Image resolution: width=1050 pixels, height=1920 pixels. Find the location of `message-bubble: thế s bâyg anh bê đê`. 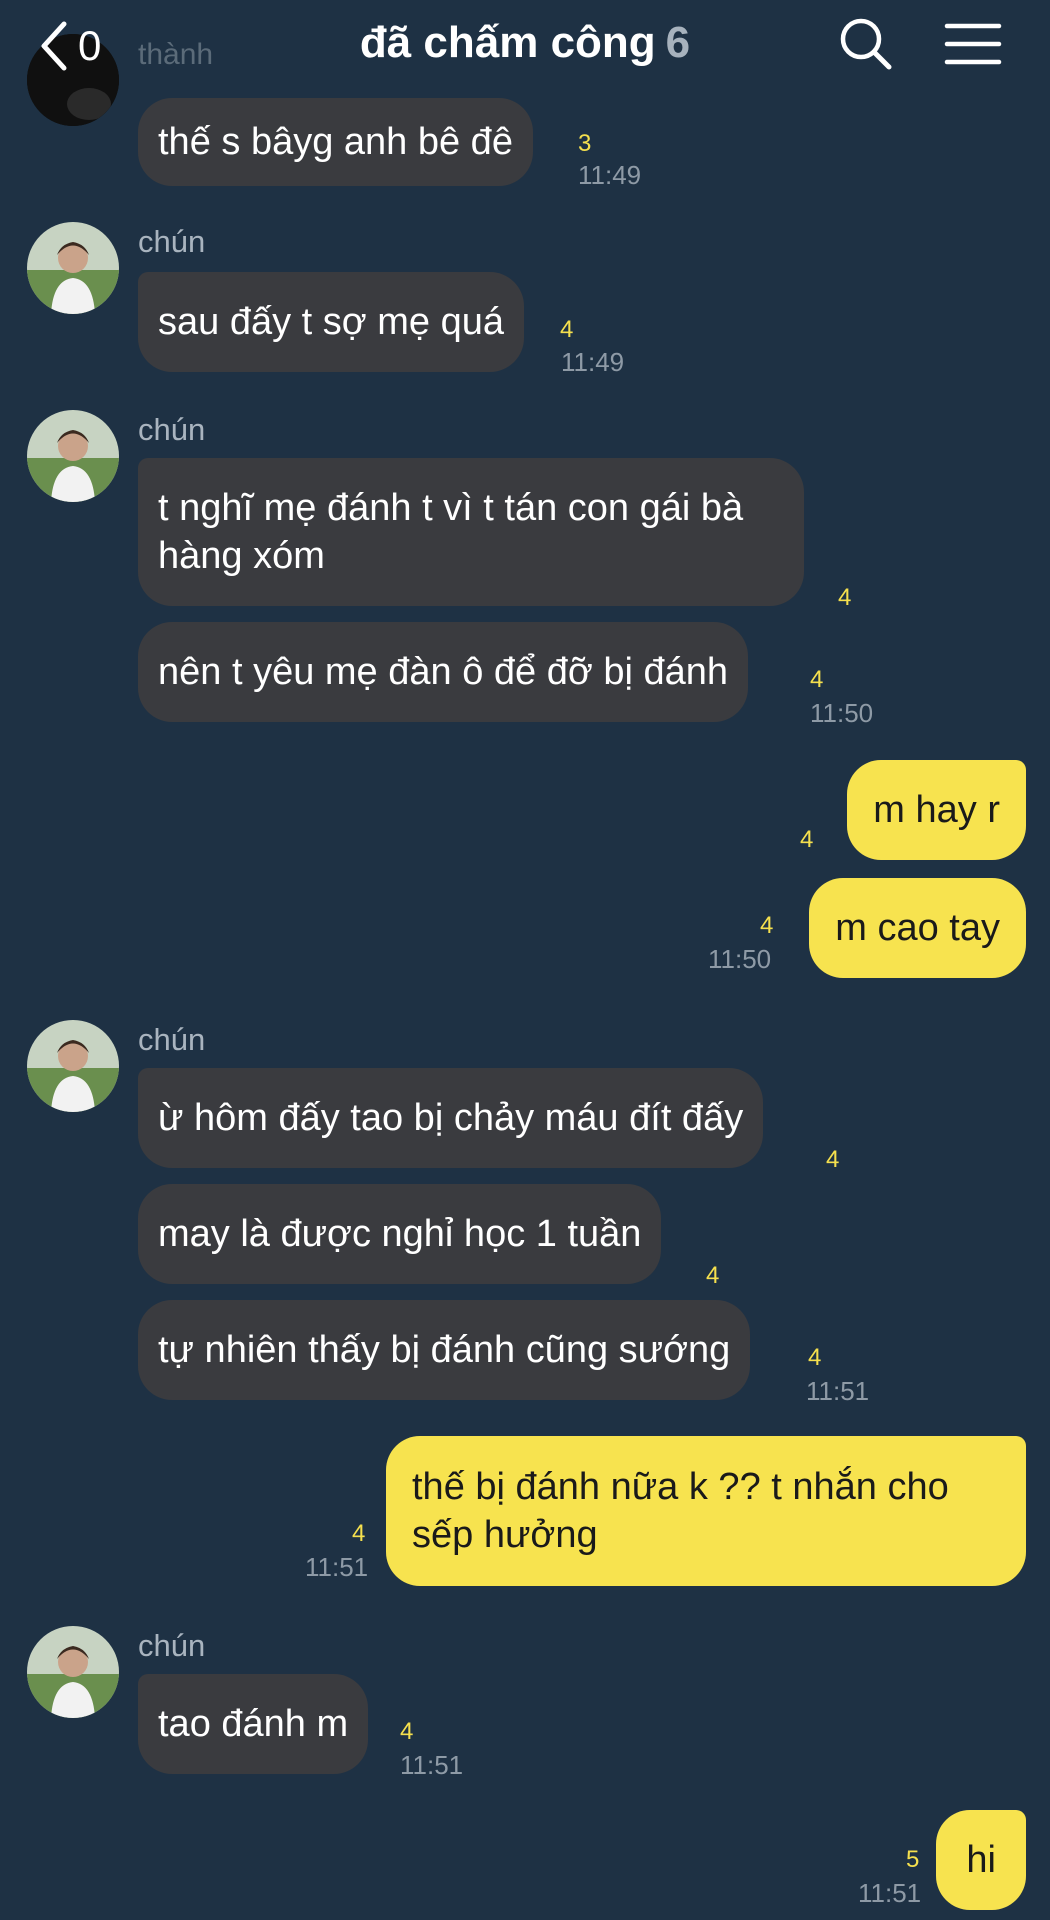

message-bubble: thế s bâyg anh bê đê is located at coordinates (335, 142).